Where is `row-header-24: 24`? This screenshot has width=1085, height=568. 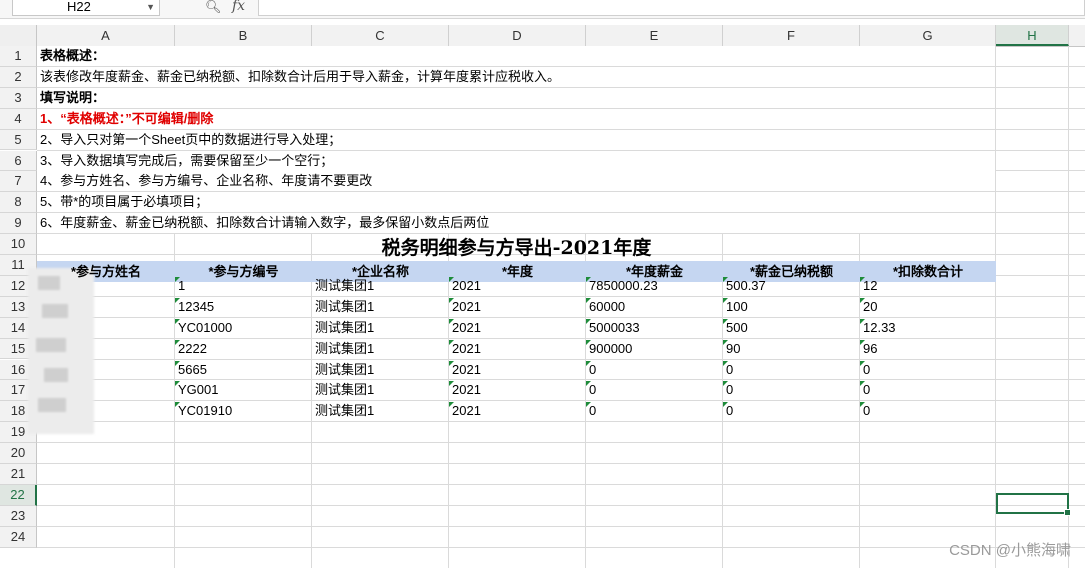
row-header-24: 24 is located at coordinates (18, 537).